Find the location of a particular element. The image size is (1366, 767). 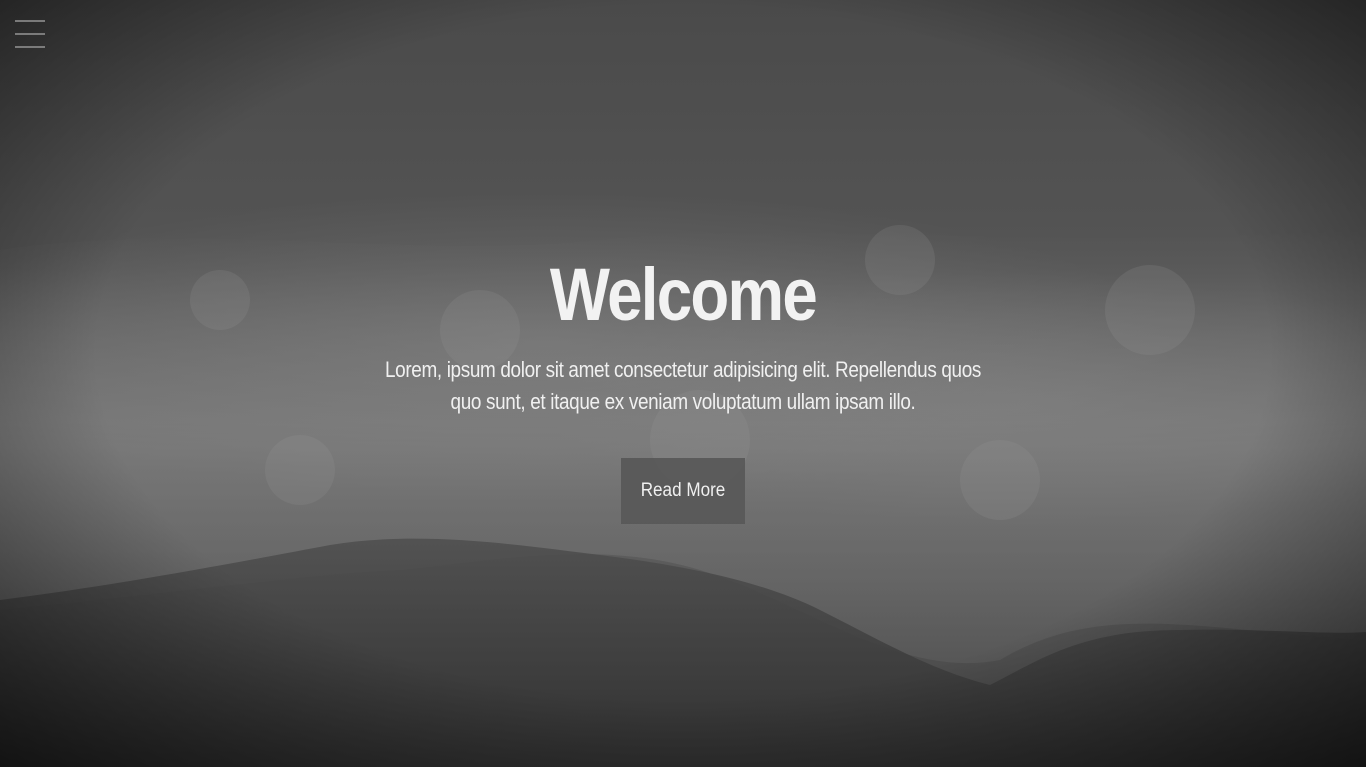

hero-title: Welcome is located at coordinates (683, 294).